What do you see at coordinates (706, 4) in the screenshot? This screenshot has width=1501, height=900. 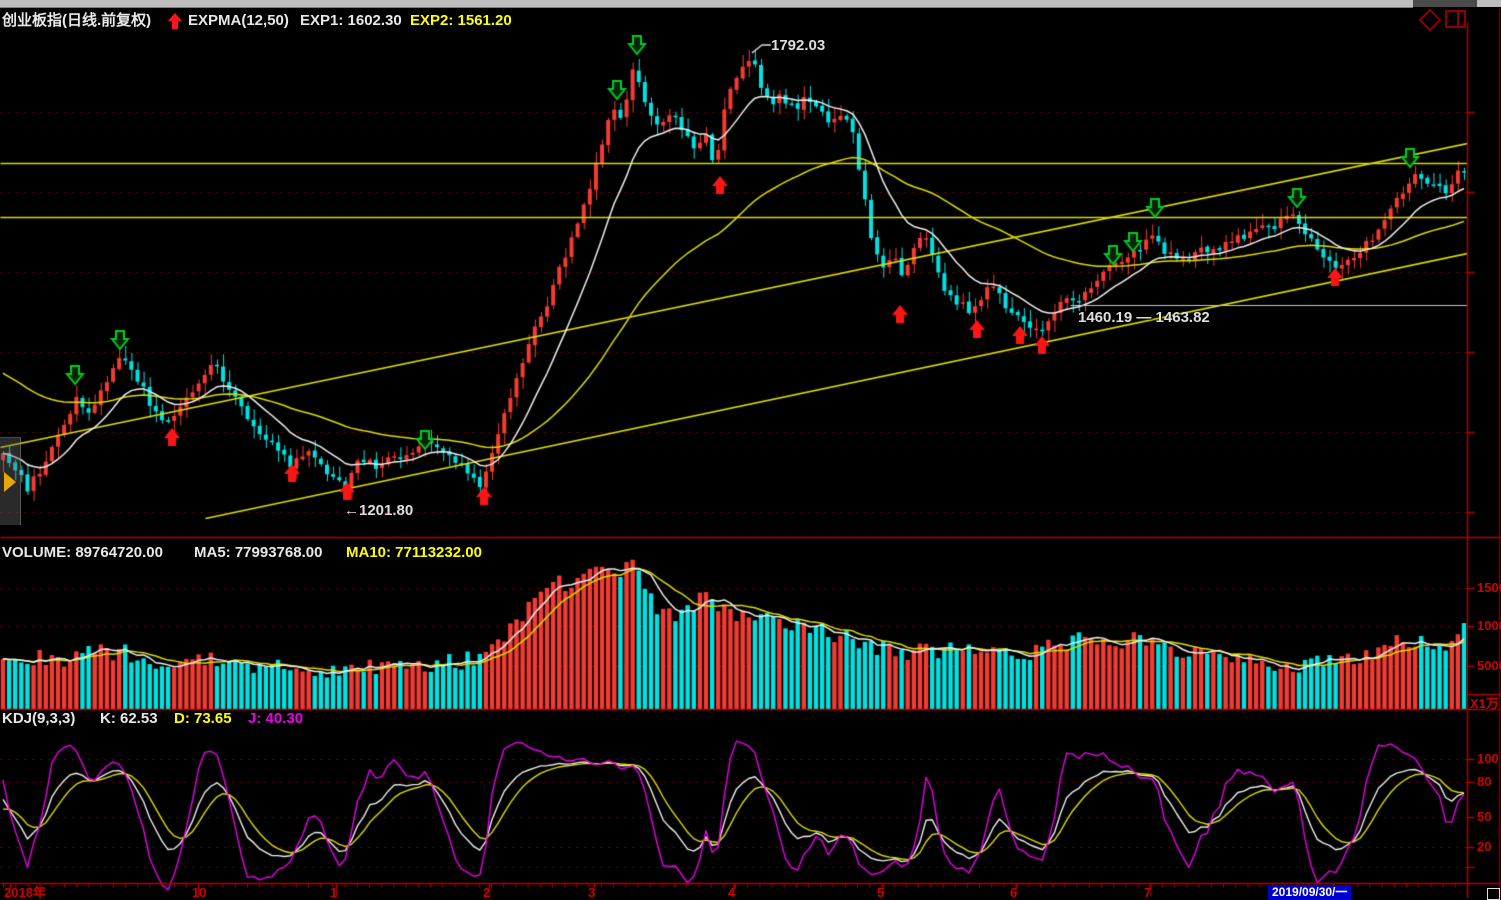 I see `scrollbar-thumb` at bounding box center [706, 4].